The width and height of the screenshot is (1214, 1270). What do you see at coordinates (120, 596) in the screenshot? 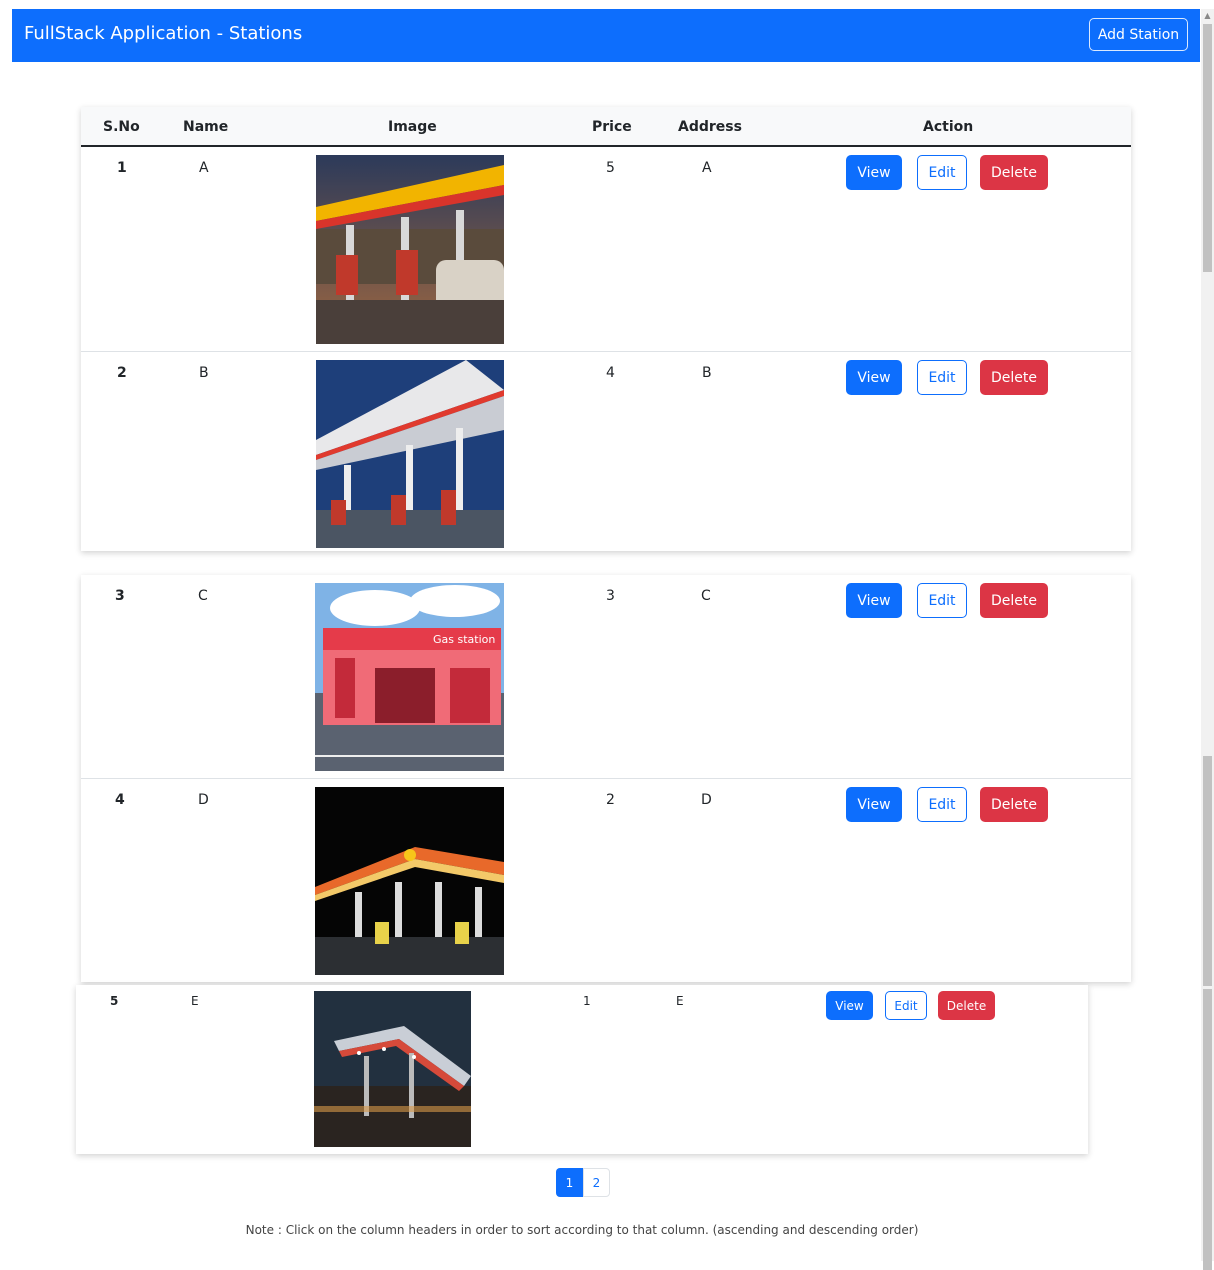
I see `cell-sno: 3` at bounding box center [120, 596].